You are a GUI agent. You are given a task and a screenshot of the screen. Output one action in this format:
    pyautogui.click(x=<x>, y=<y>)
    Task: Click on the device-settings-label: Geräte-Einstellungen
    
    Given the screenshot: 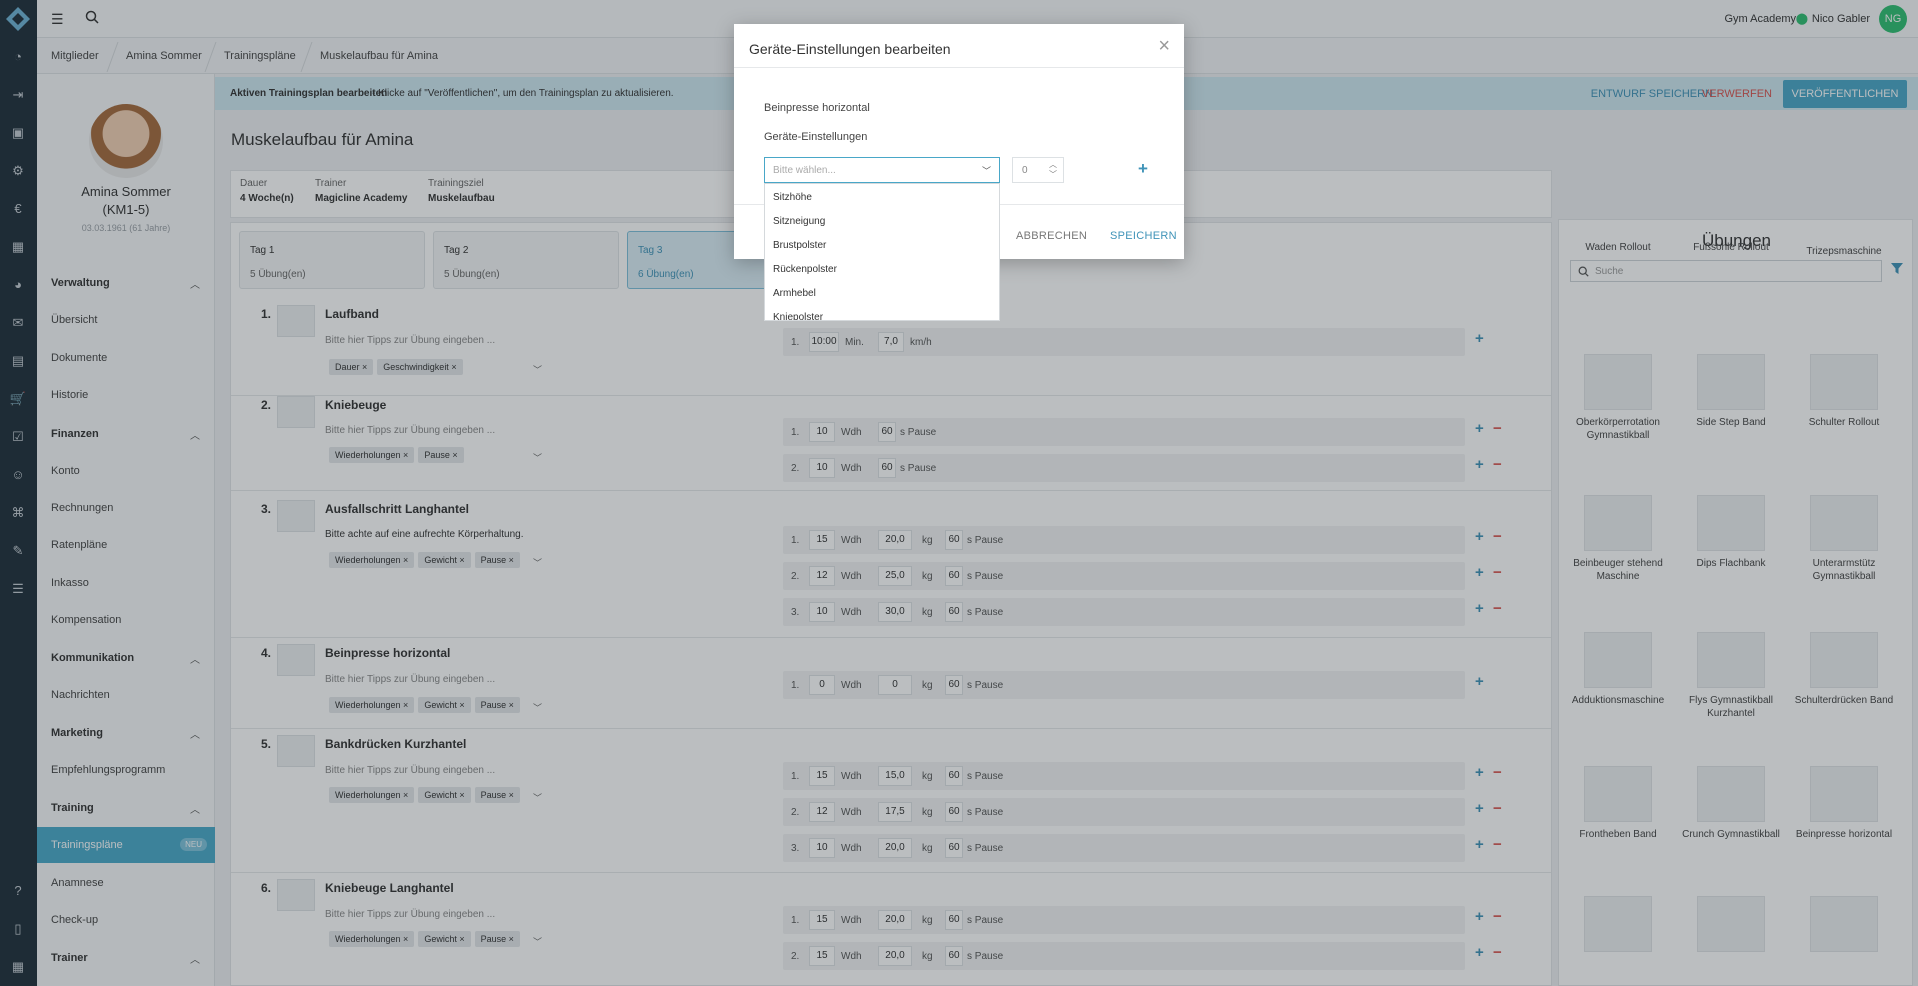 What is the action you would take?
    pyautogui.click(x=816, y=137)
    